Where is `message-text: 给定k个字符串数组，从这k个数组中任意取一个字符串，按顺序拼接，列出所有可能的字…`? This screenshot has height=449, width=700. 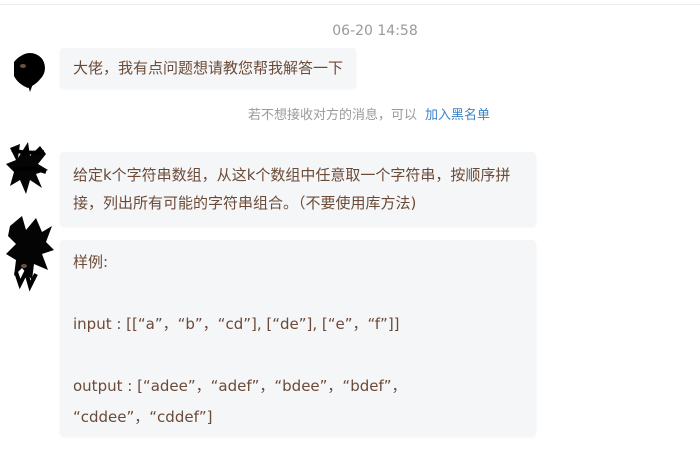 message-text: 给定k个字符串数组，从这k个数组中任意取一个字符串，按顺序拼接，列出所有可能的字… is located at coordinates (292, 189).